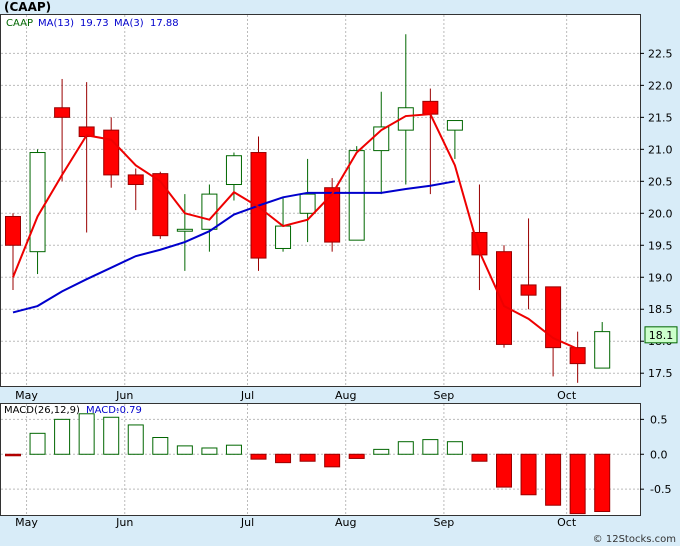  What do you see at coordinates (129, 410) in the screenshot?
I see `macd-legend-value: -0.79` at bounding box center [129, 410].